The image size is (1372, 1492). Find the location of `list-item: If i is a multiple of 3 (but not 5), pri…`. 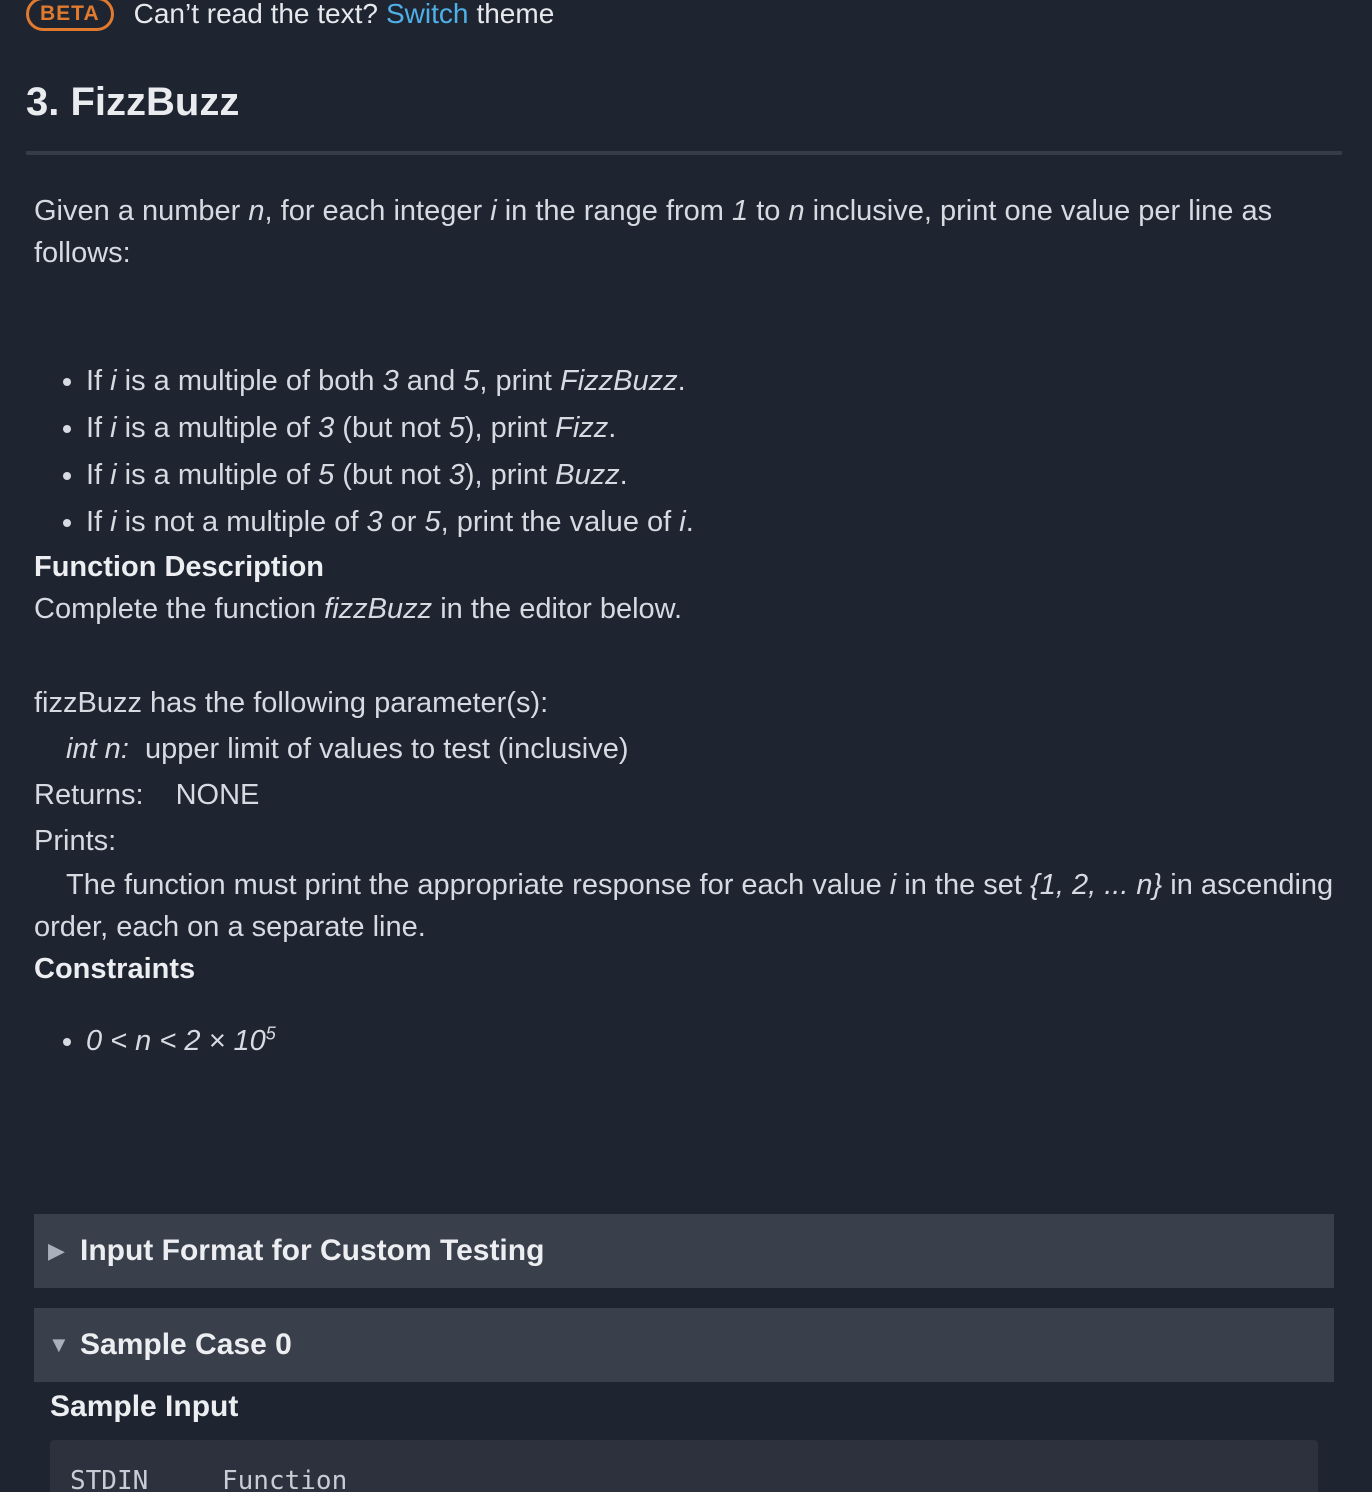

list-item: If i is a multiple of 3 (but not 5), pri… is located at coordinates (710, 428).